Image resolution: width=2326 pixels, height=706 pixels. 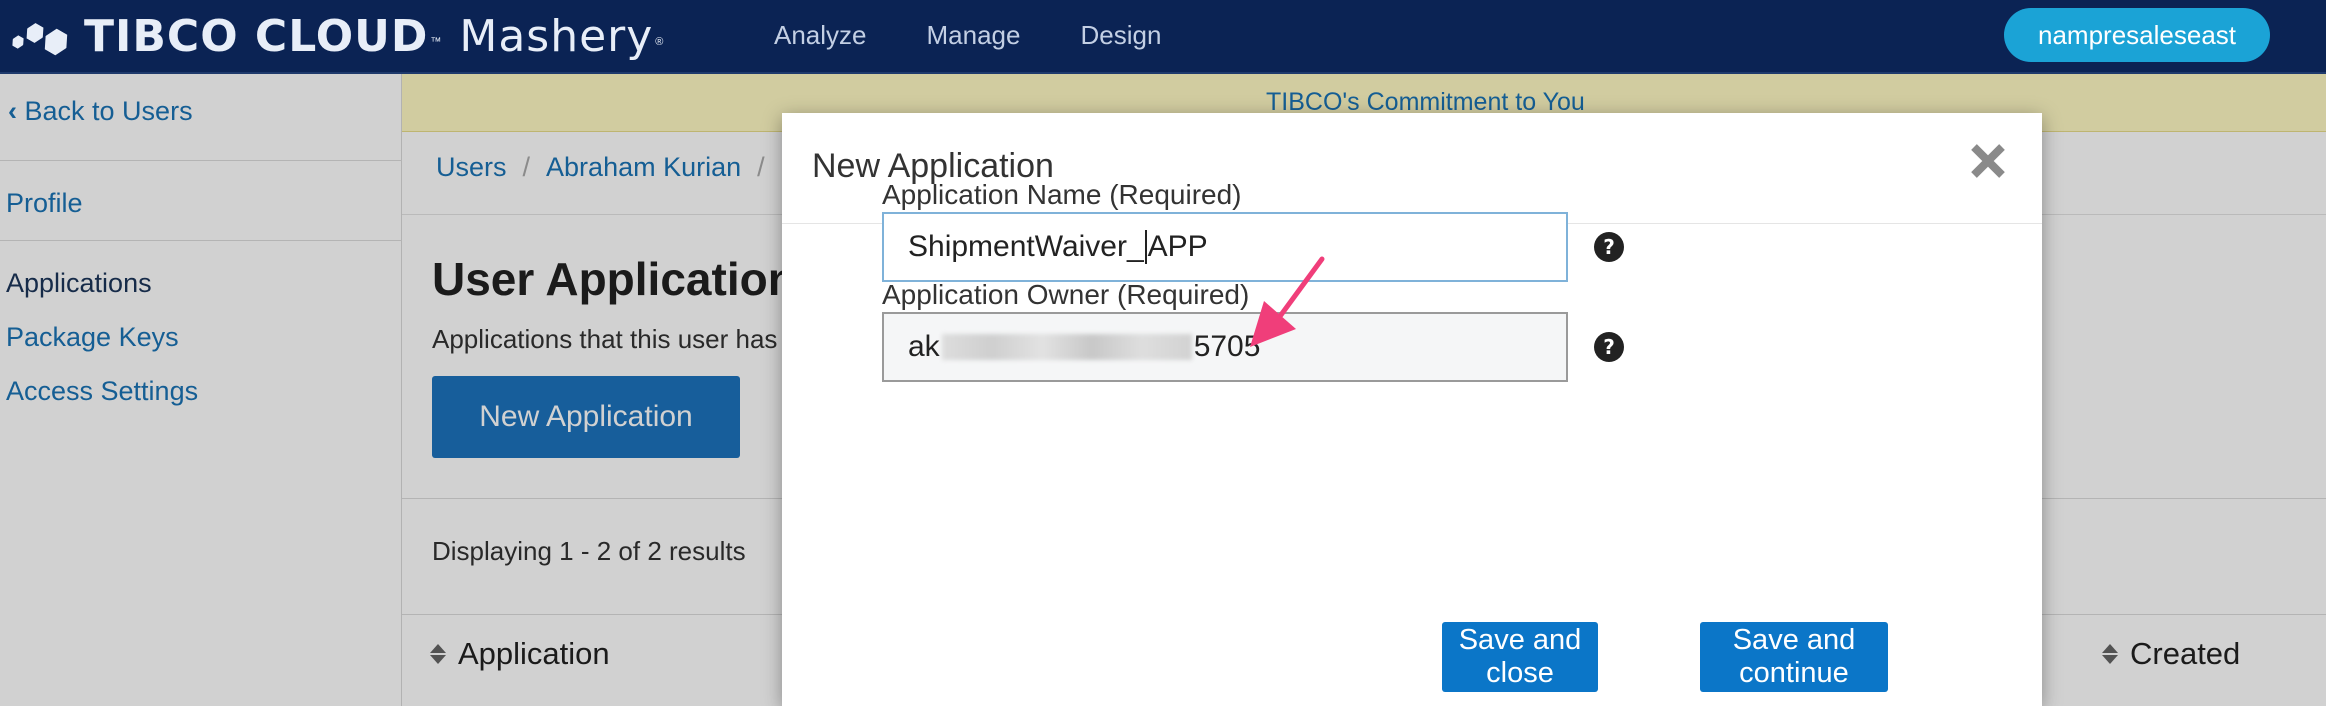 What do you see at coordinates (1177, 246) in the screenshot?
I see `input-text-after-caret: APP` at bounding box center [1177, 246].